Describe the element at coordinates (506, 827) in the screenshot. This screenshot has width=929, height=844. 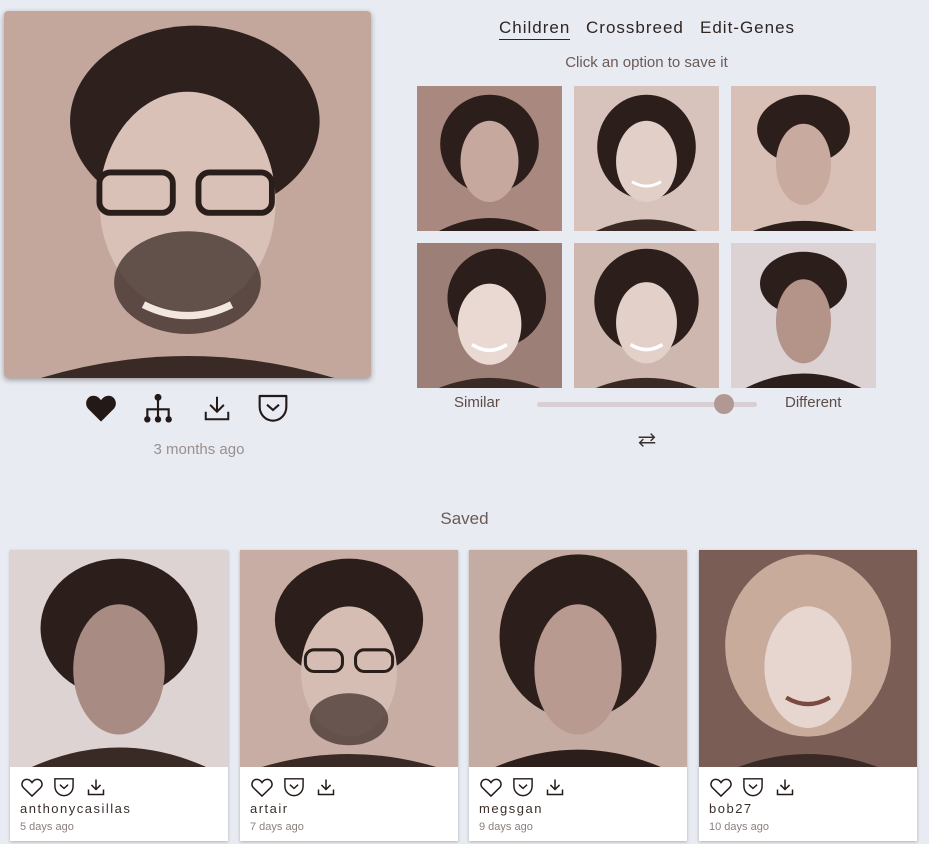
I see `card-timestamp: 9 days ago` at that location.